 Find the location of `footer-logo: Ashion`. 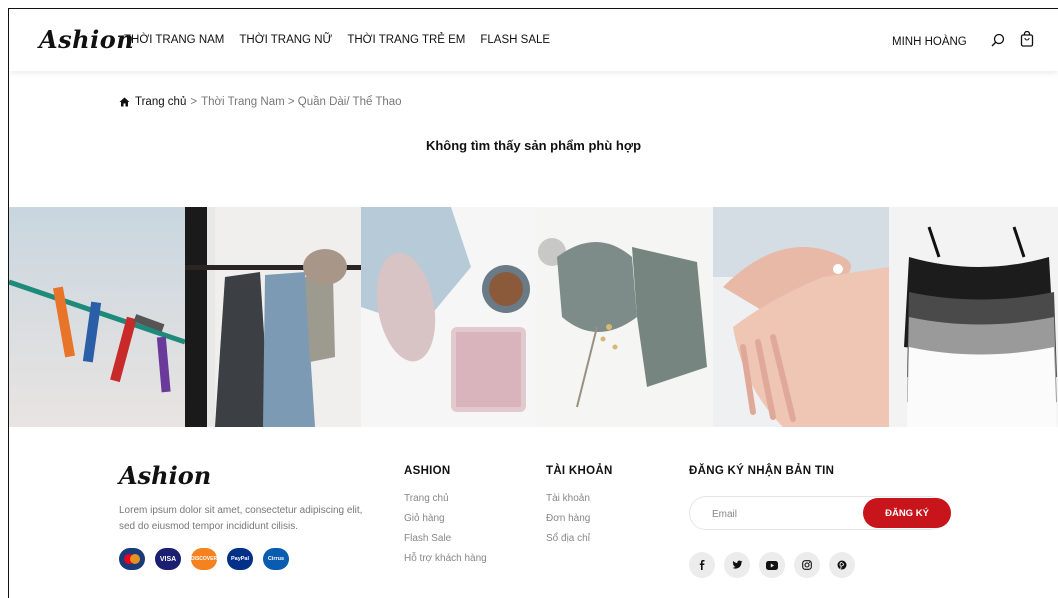

footer-logo: Ashion is located at coordinates (165, 475).